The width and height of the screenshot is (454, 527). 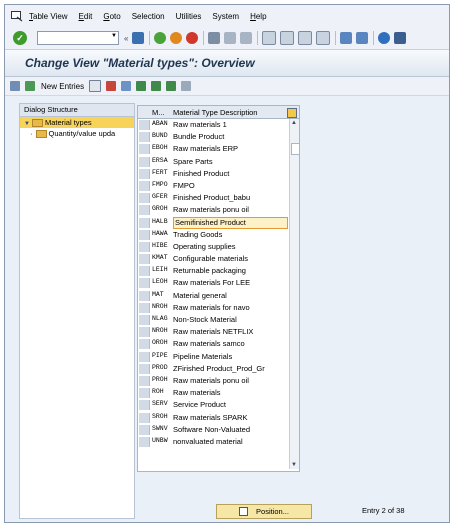 I want to click on table-row: GROH Raw materials ponu oil, so click(x=213, y=210).